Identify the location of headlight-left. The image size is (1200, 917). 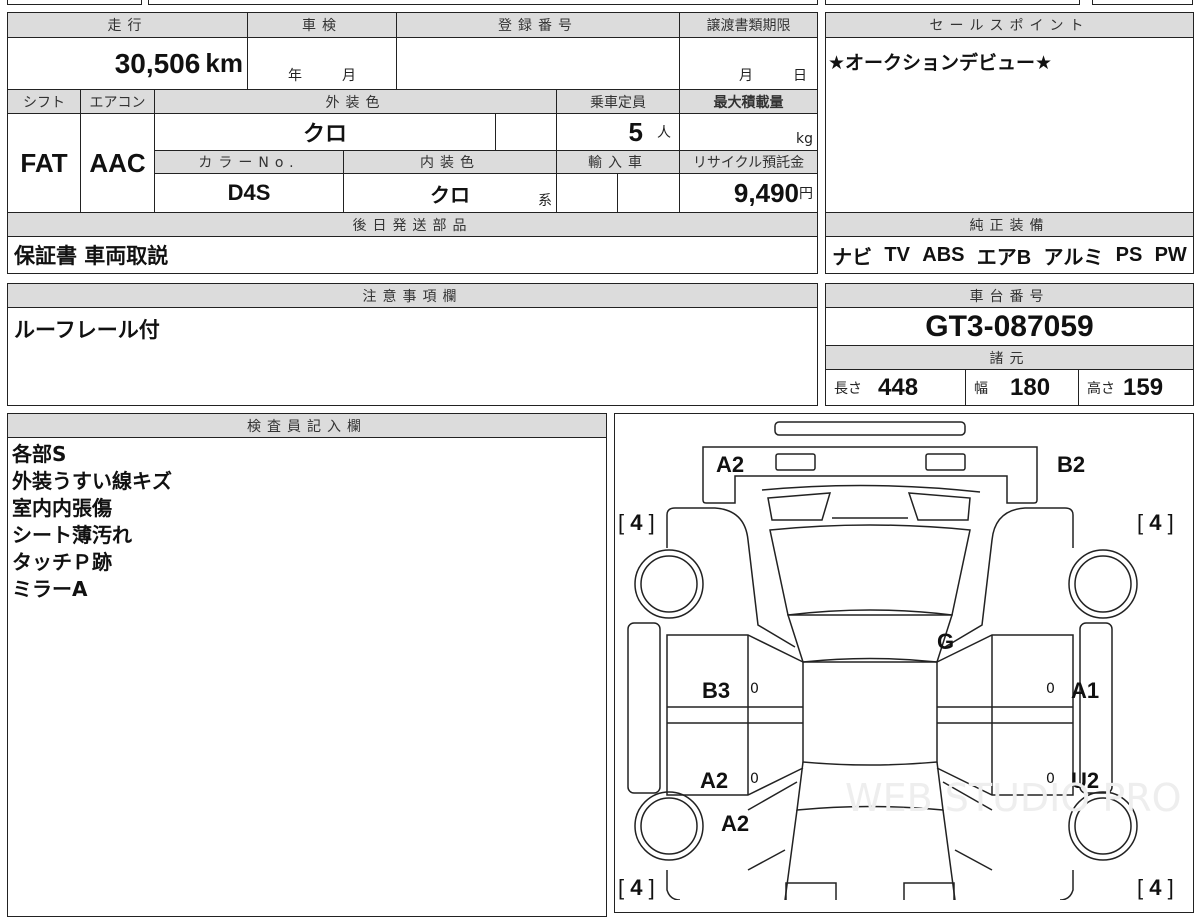
(799, 506).